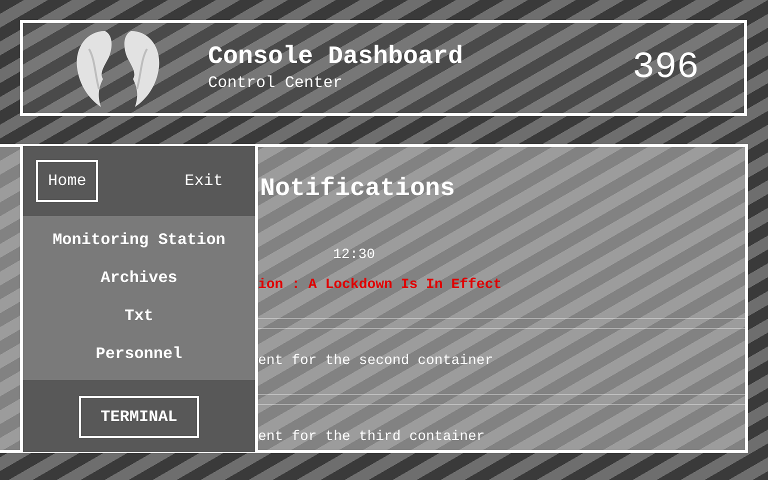 This screenshot has height=480, width=768. Describe the element at coordinates (276, 83) in the screenshot. I see `dashboard-subtitle: Control Center` at that location.